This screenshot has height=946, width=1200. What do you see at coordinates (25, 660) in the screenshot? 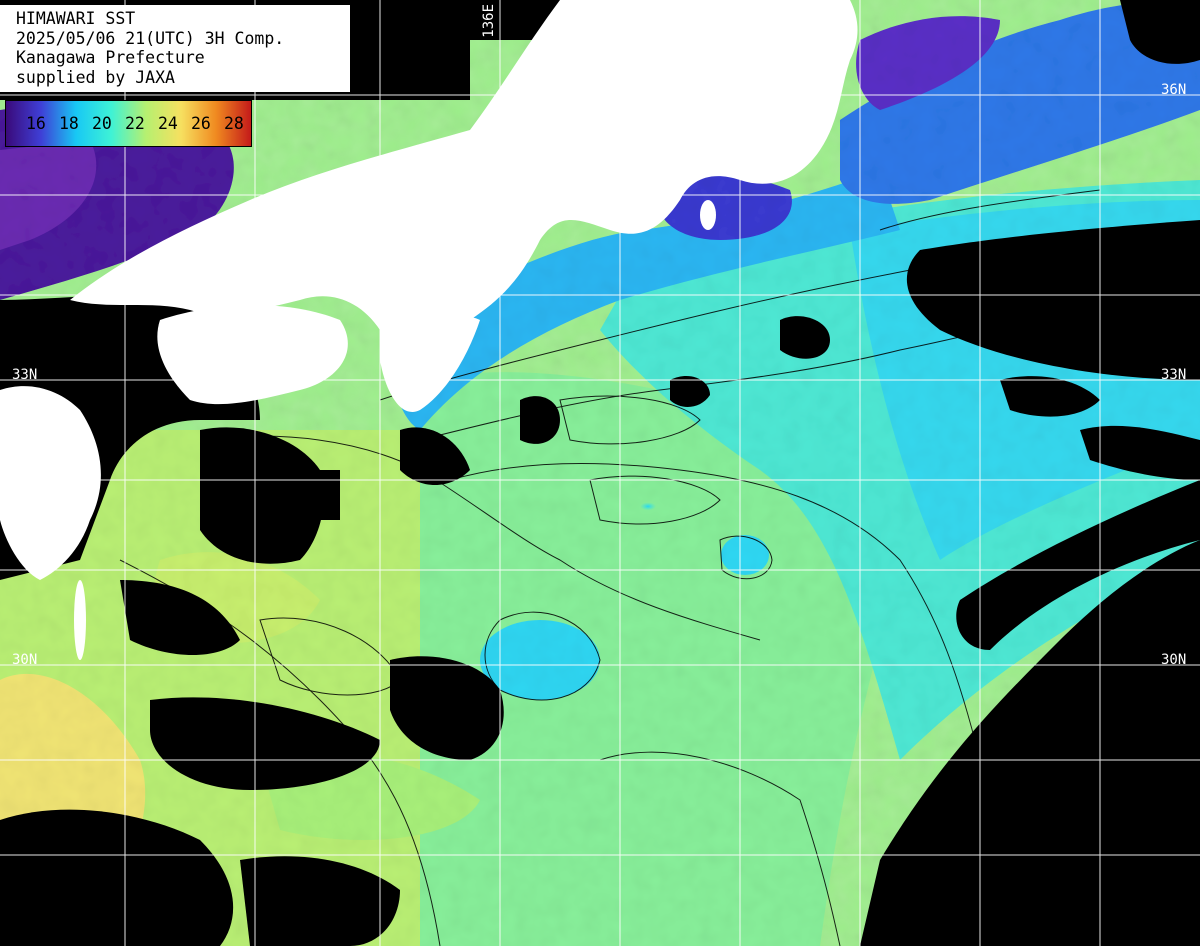
I see `lat-label-30n-west: 30N` at bounding box center [25, 660].